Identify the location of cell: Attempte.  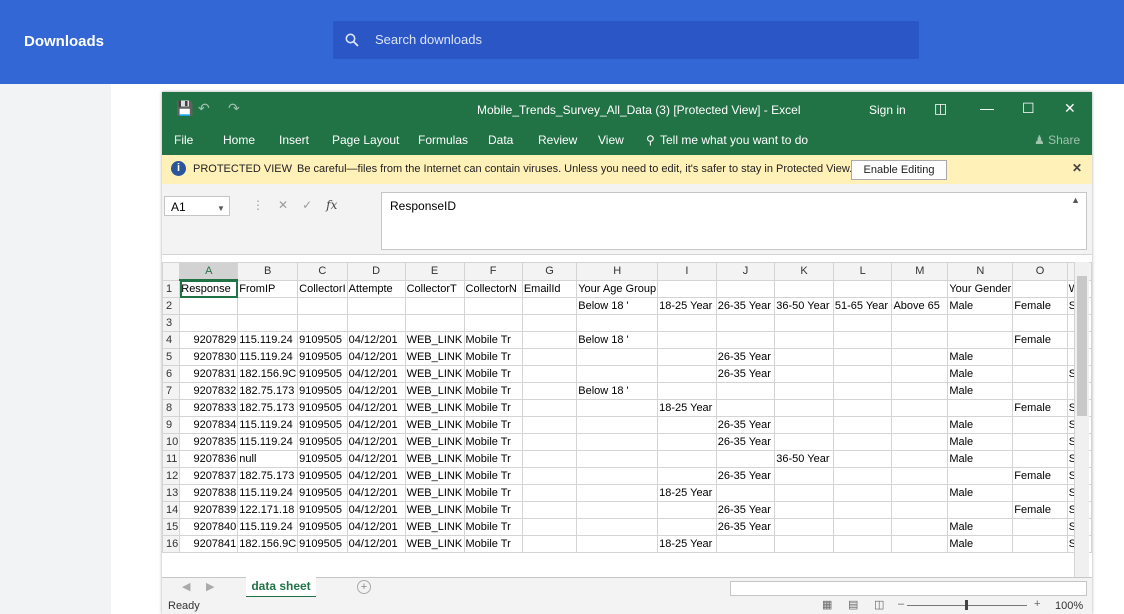
(376, 288).